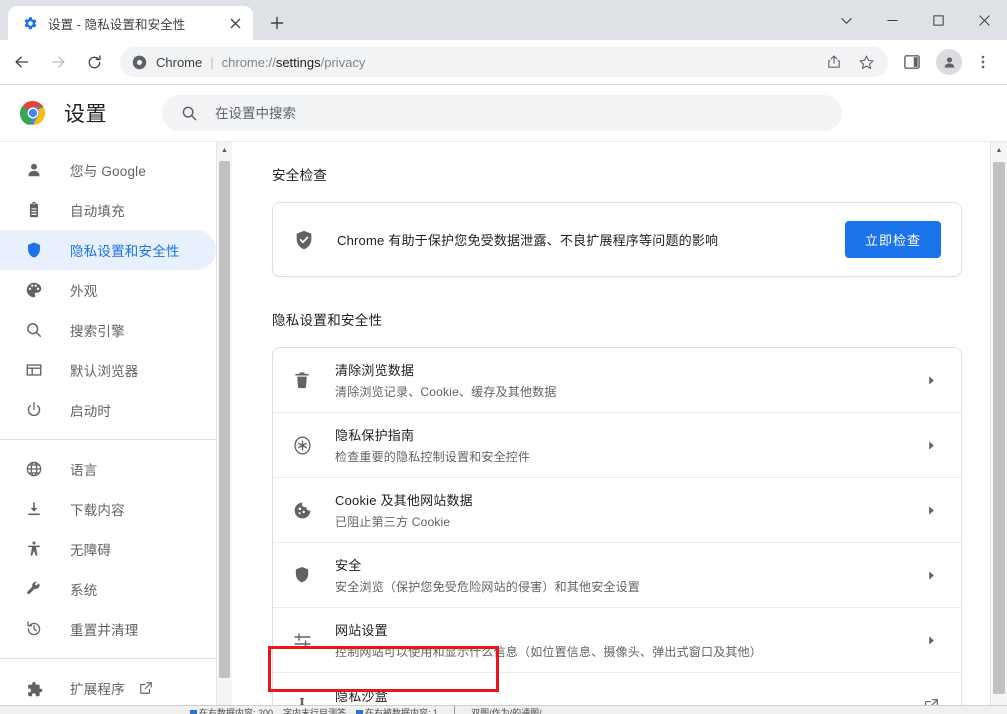 The image size is (1007, 714). I want to click on setting-row-subtitle: 安全浏览（保护您免受危险网站的侵害）和其他安全设置, so click(488, 587).